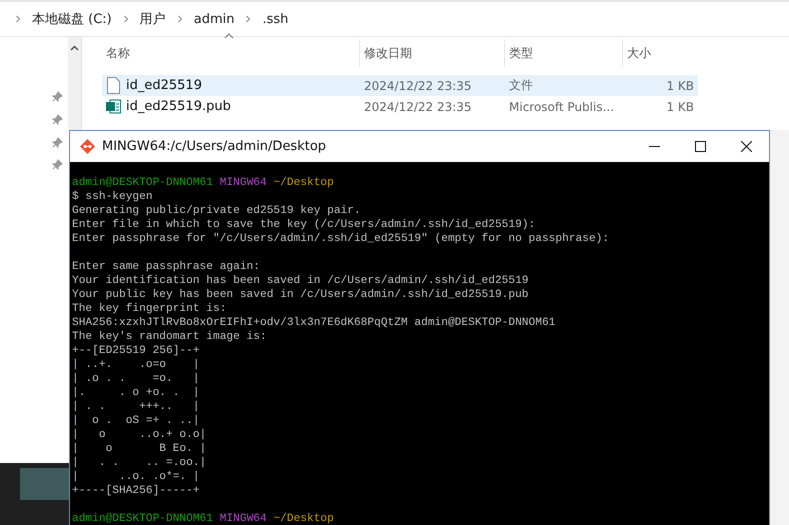  What do you see at coordinates (153, 19) in the screenshot?
I see `breadcrumb-item: 用户` at bounding box center [153, 19].